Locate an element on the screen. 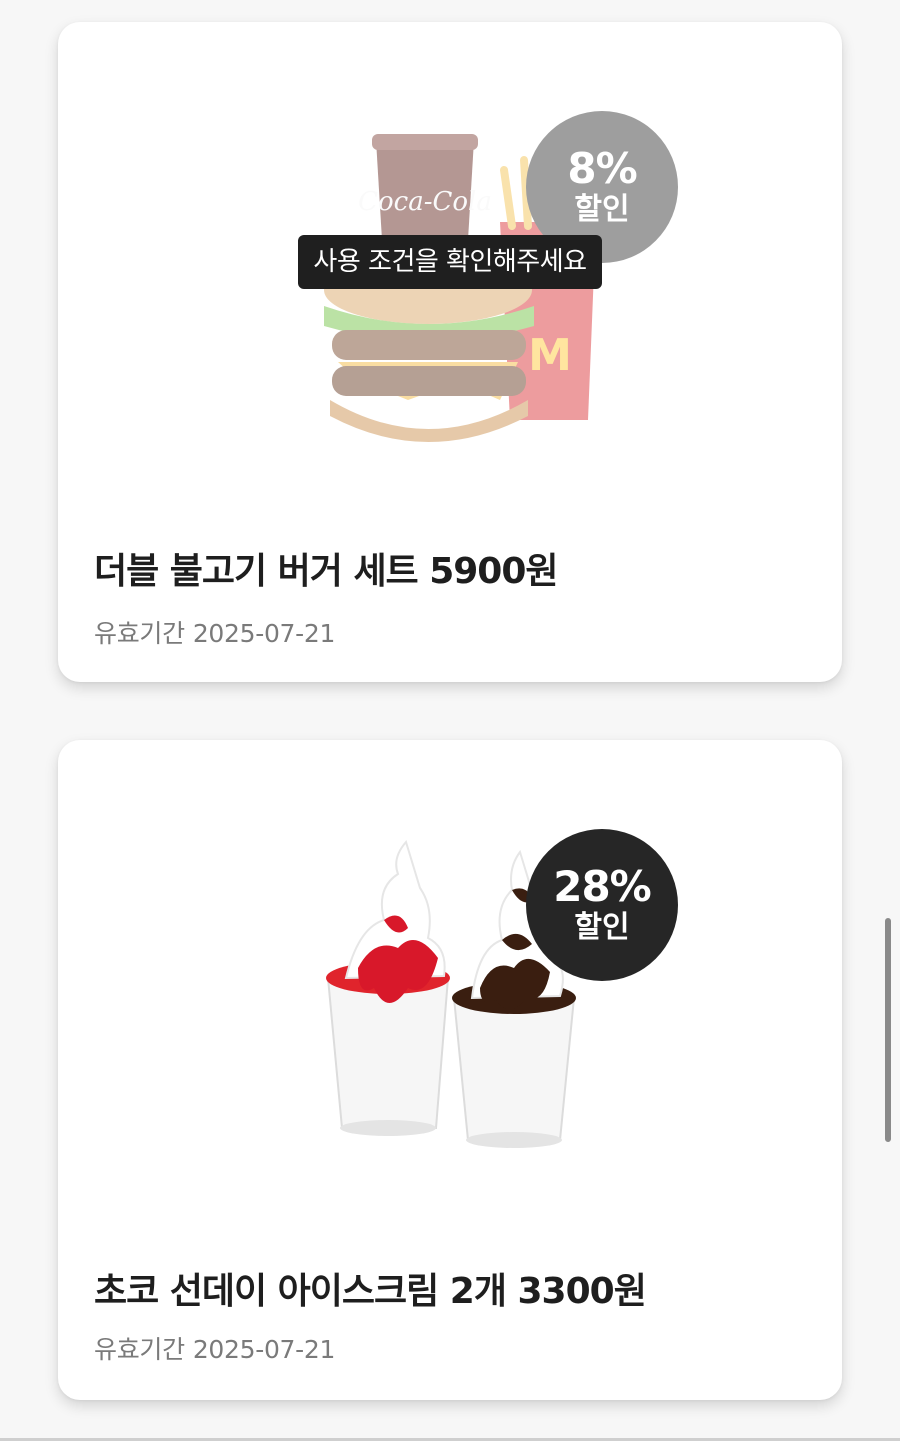  discount-badge: 28% 할인 is located at coordinates (602, 905).